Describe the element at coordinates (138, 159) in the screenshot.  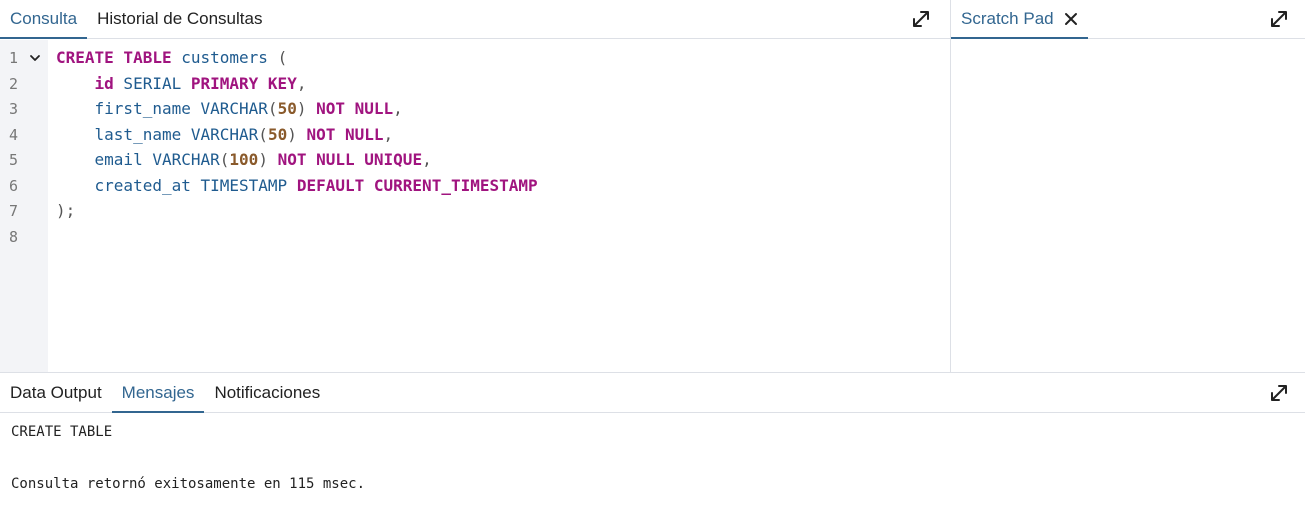
I see `code-token: email VARCHAR` at that location.